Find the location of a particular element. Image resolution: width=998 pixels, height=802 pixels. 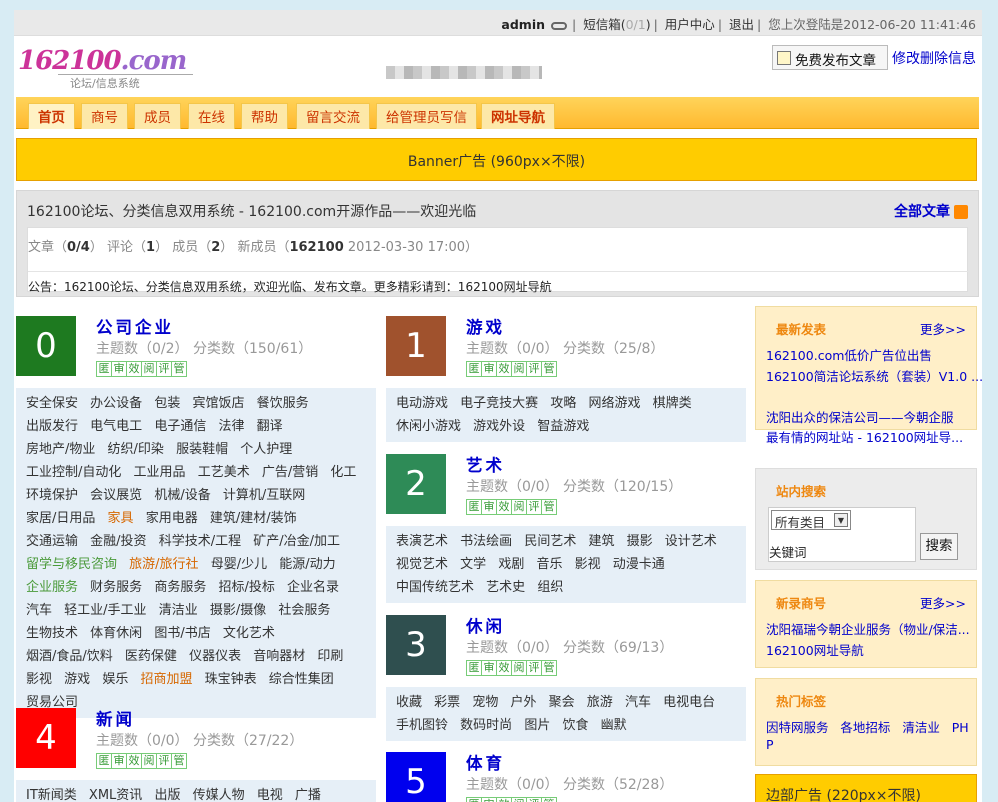

search-button: 搜索 is located at coordinates (939, 546).